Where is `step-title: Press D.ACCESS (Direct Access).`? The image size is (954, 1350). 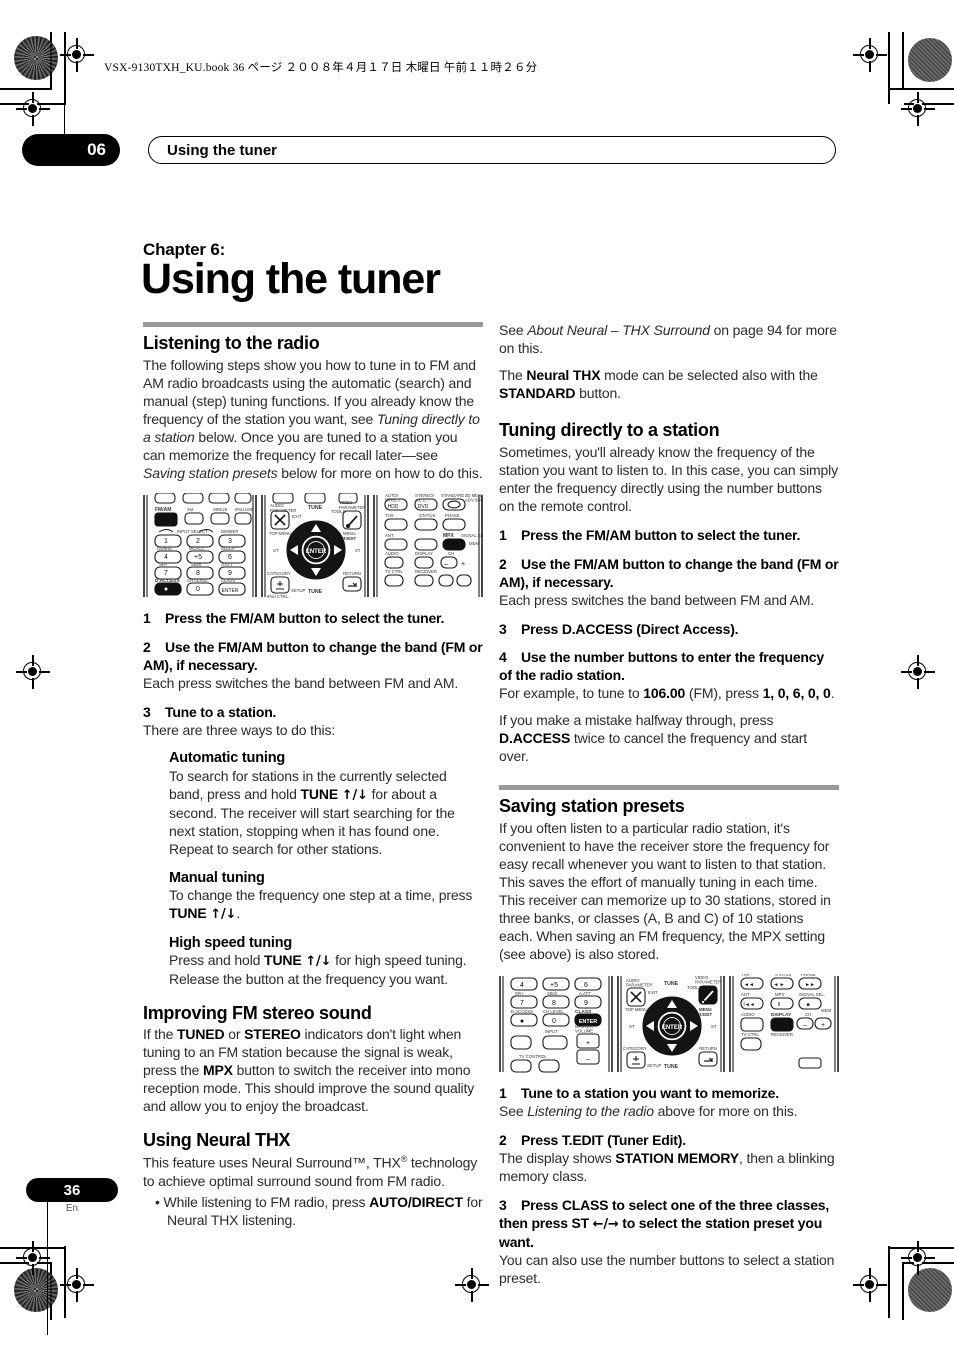
step-title: Press D.ACCESS (Direct Access). is located at coordinates (630, 628).